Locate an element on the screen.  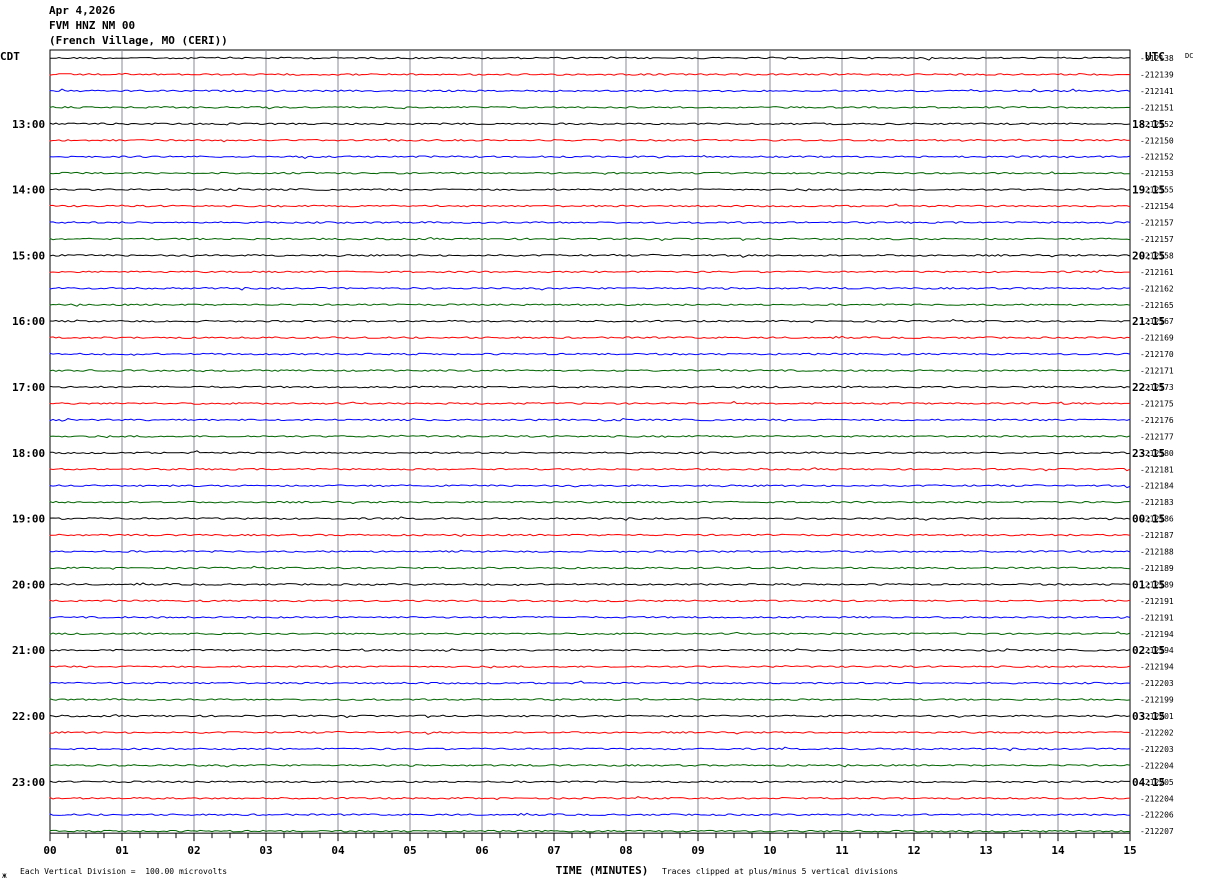
right-timezone-label: UTC is located at coordinates (1155, 56).